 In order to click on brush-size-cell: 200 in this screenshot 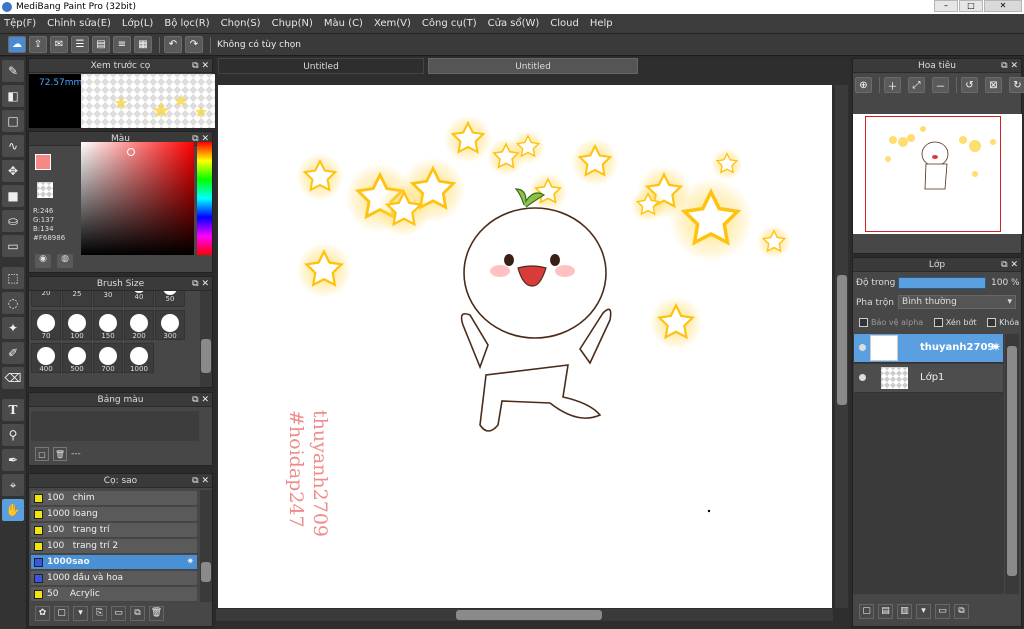, I will do `click(139, 325)`.